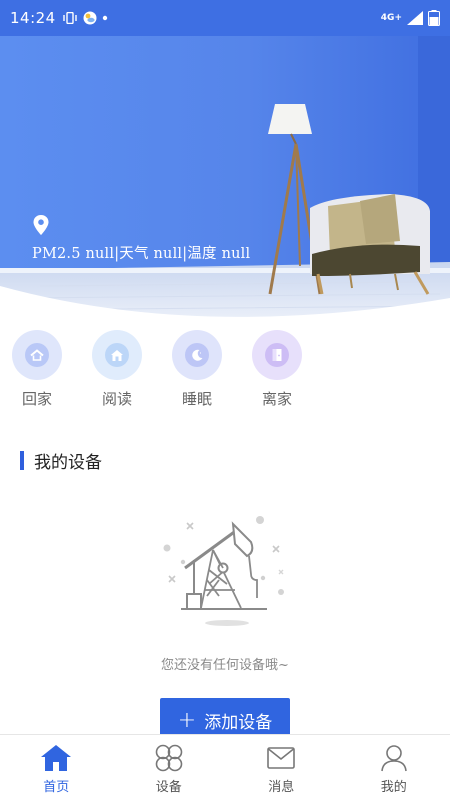 The image size is (450, 800). What do you see at coordinates (90, 18) in the screenshot?
I see `weather-notification-icon` at bounding box center [90, 18].